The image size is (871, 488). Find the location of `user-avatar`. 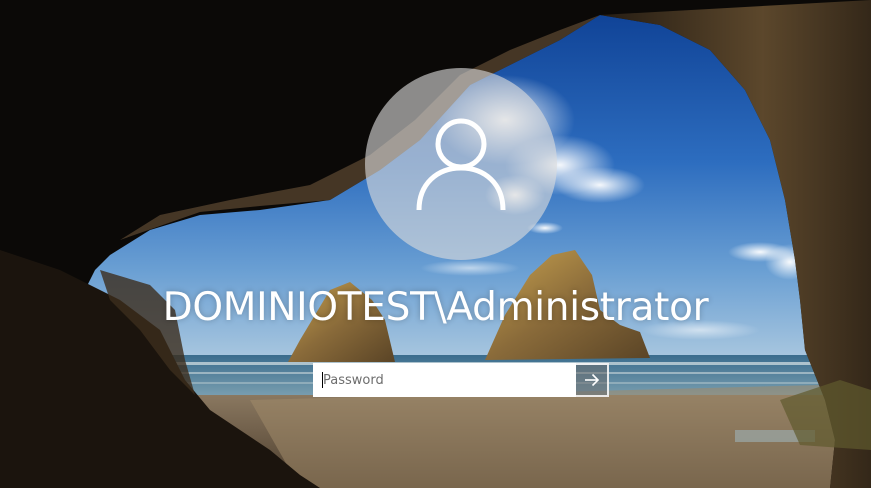

user-avatar is located at coordinates (461, 164).